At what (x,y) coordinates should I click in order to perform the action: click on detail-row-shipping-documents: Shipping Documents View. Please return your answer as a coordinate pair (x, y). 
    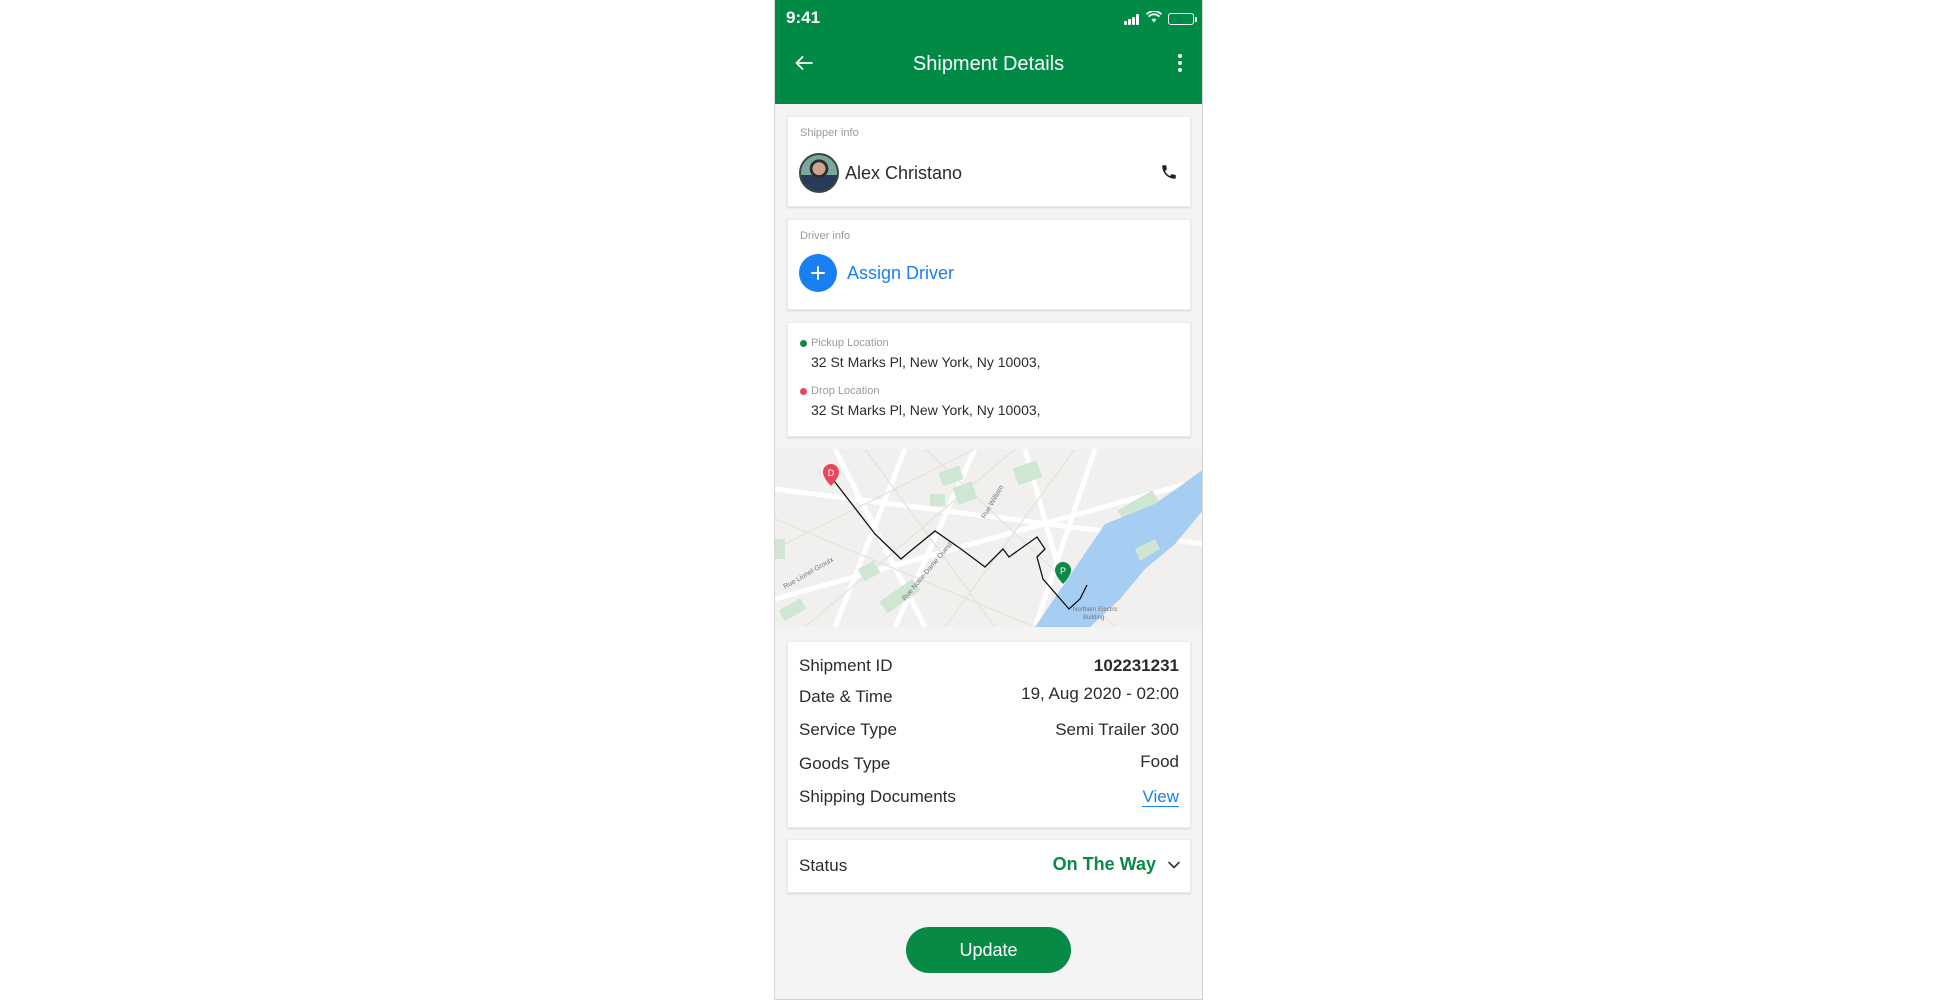
    Looking at the image, I should click on (989, 797).